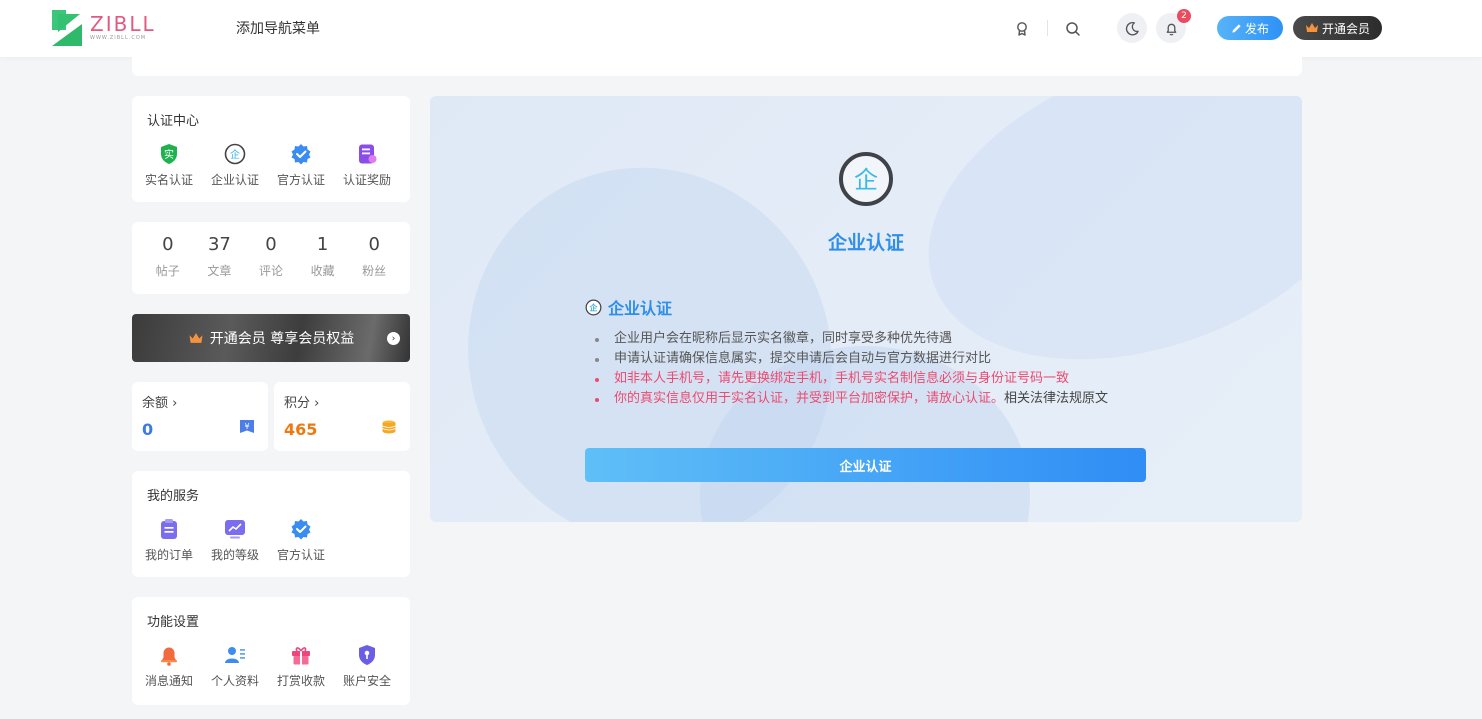 The image size is (1482, 719). Describe the element at coordinates (323, 256) in the screenshot. I see `stat-favorites: 1 收藏` at that location.